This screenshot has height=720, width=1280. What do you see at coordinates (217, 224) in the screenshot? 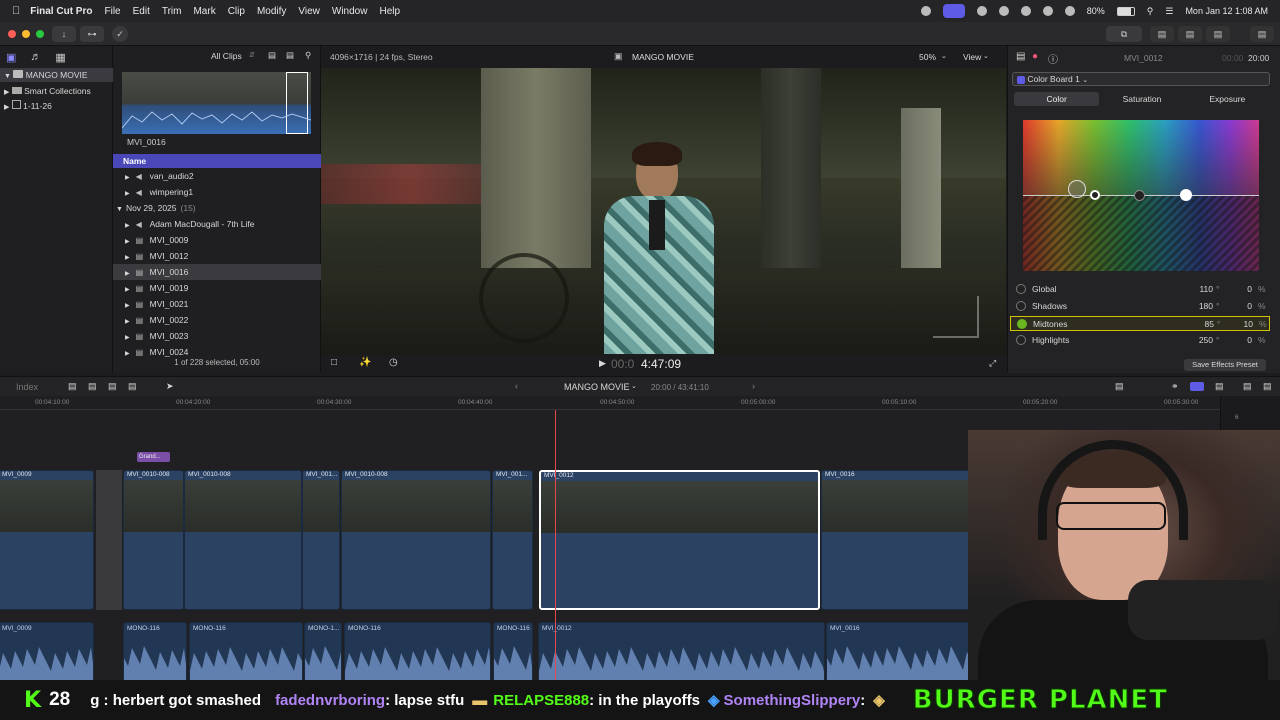
I see `clip-row: ▶ ◀ Adam MacDougall - 7th Life` at bounding box center [217, 224].